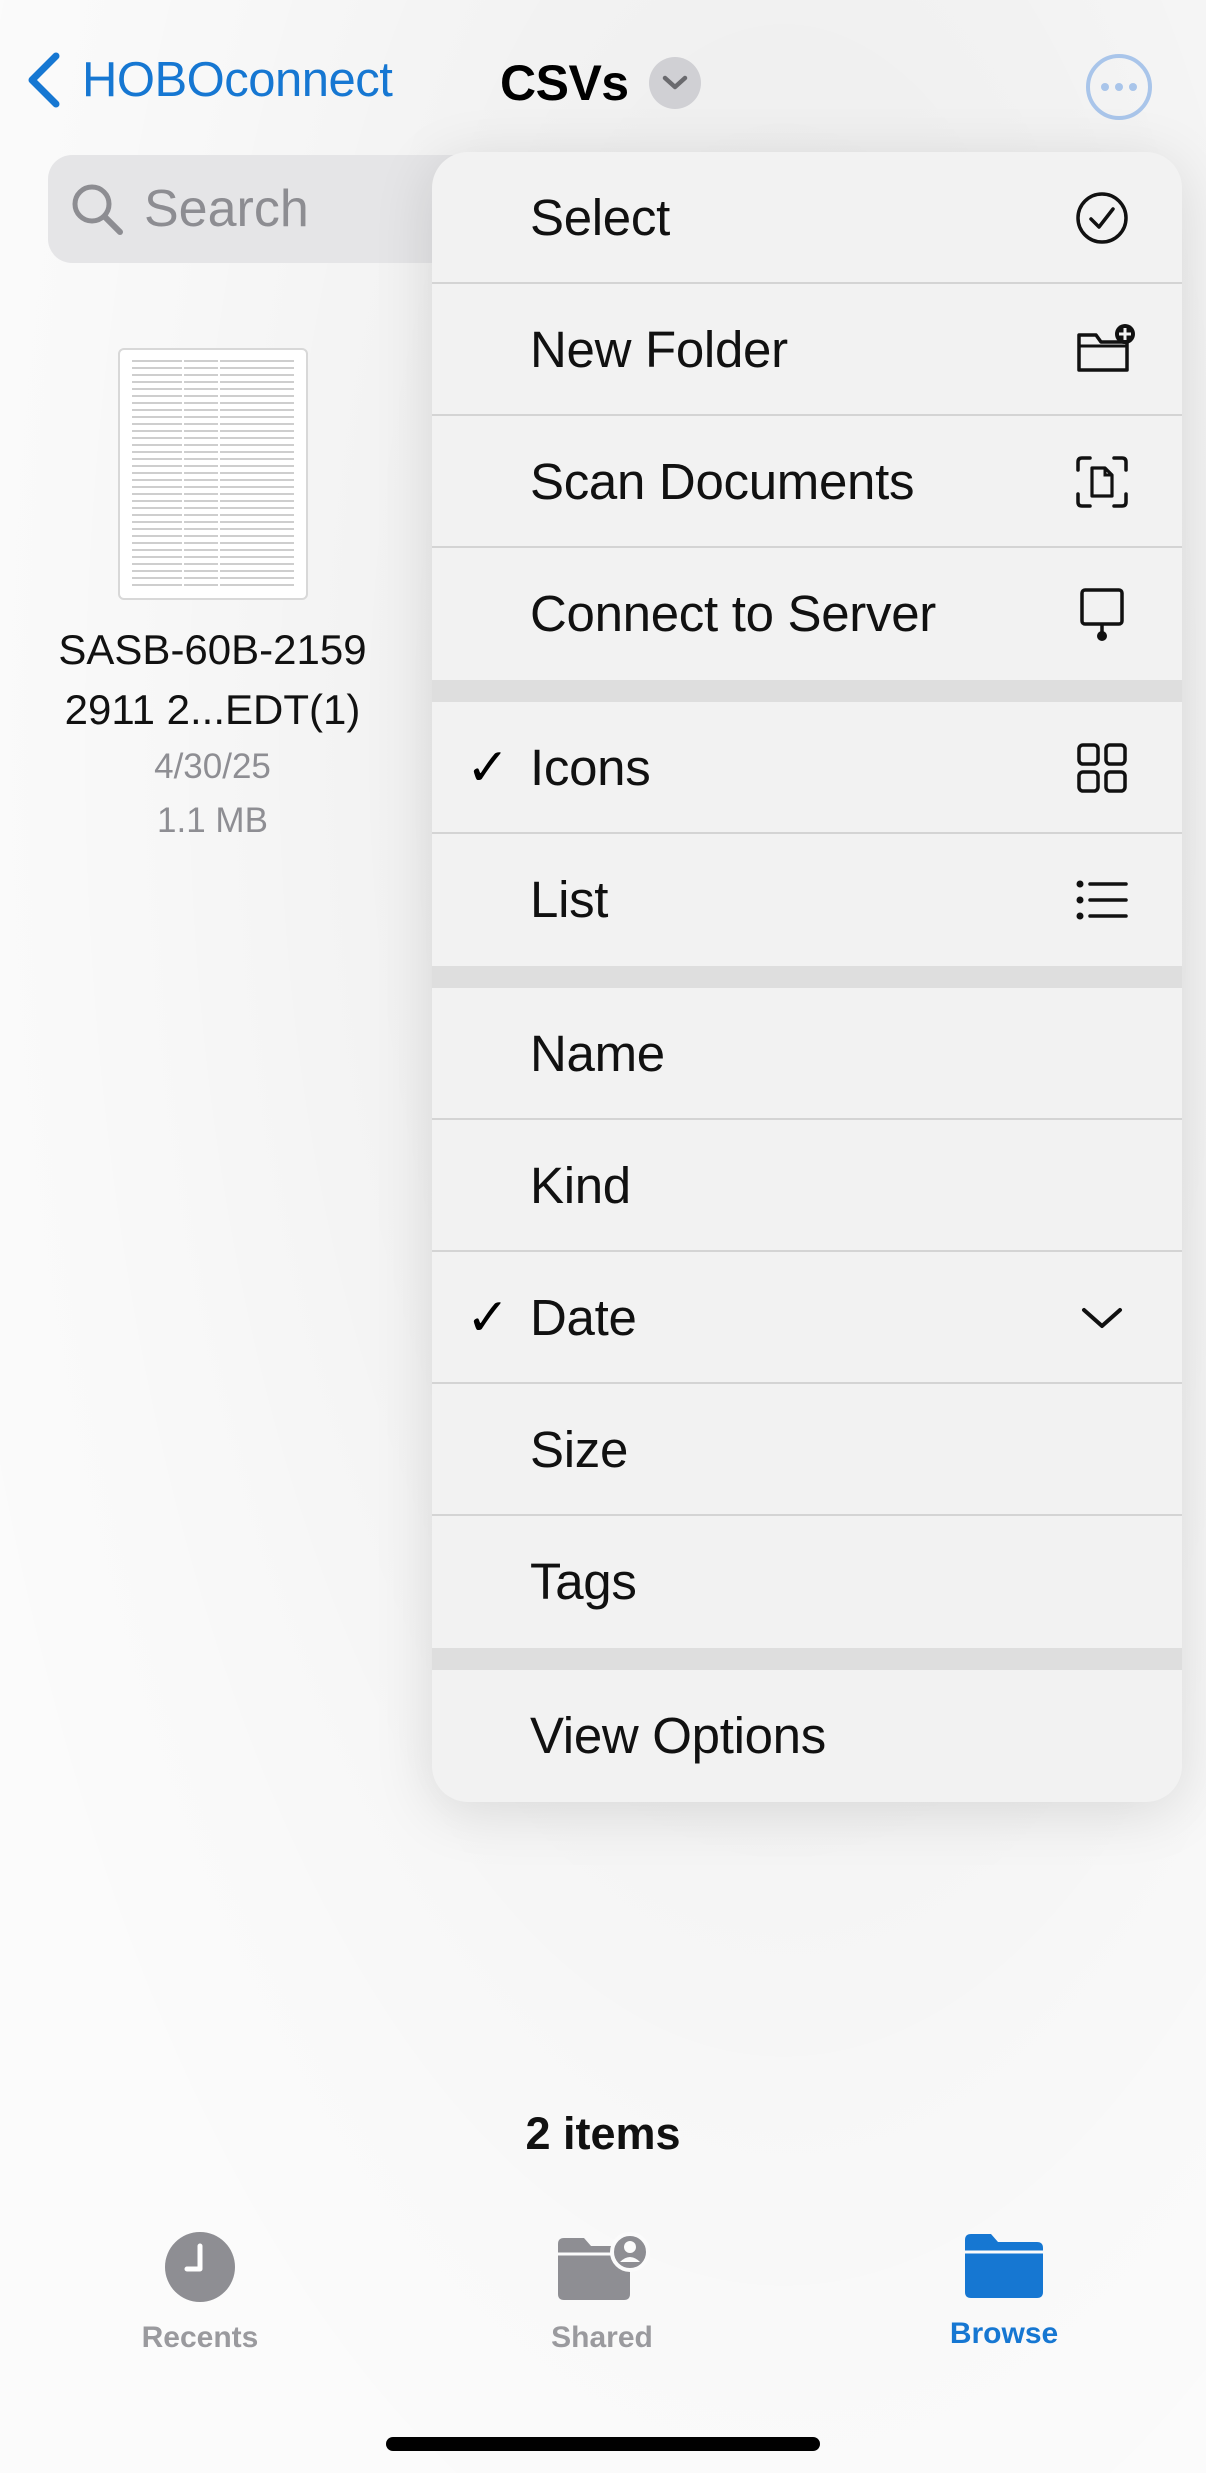 This screenshot has width=1206, height=2473. I want to click on navigation-bar: HOBOconnect CSVs, so click(603, 85).